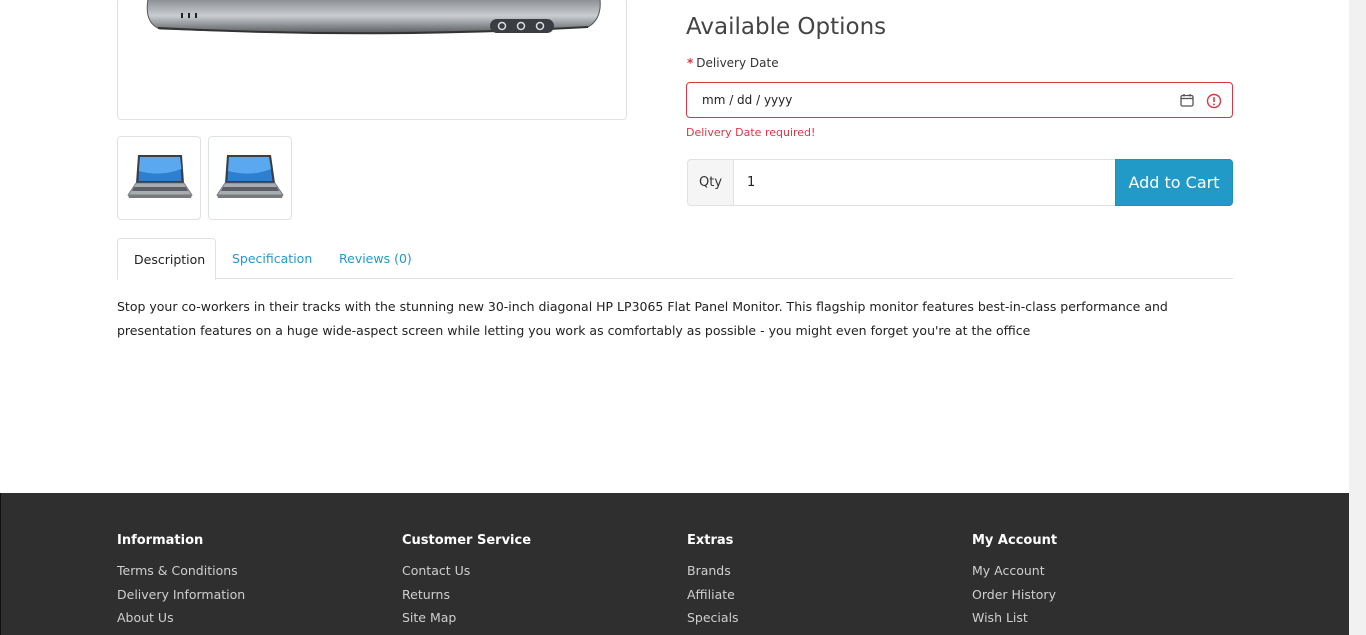  What do you see at coordinates (1357, 317) in the screenshot?
I see `page-scrollbar` at bounding box center [1357, 317].